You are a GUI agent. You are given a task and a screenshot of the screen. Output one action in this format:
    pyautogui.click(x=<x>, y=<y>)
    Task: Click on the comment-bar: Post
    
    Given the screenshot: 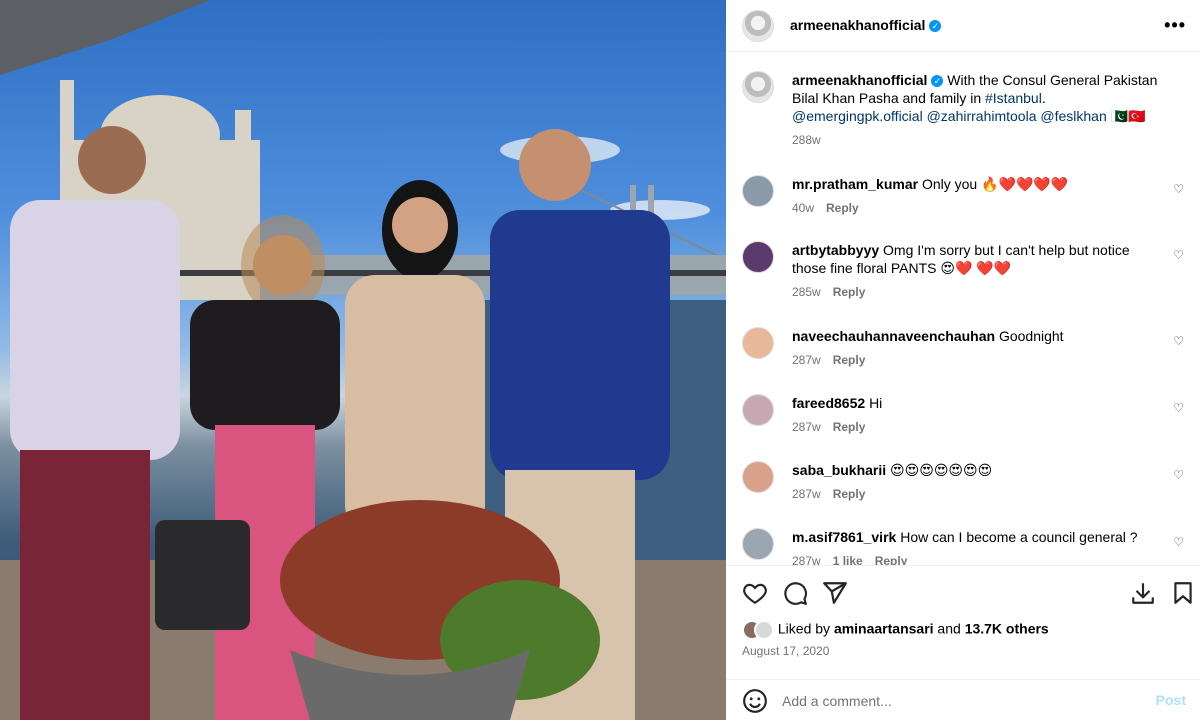 What is the action you would take?
    pyautogui.click(x=963, y=699)
    